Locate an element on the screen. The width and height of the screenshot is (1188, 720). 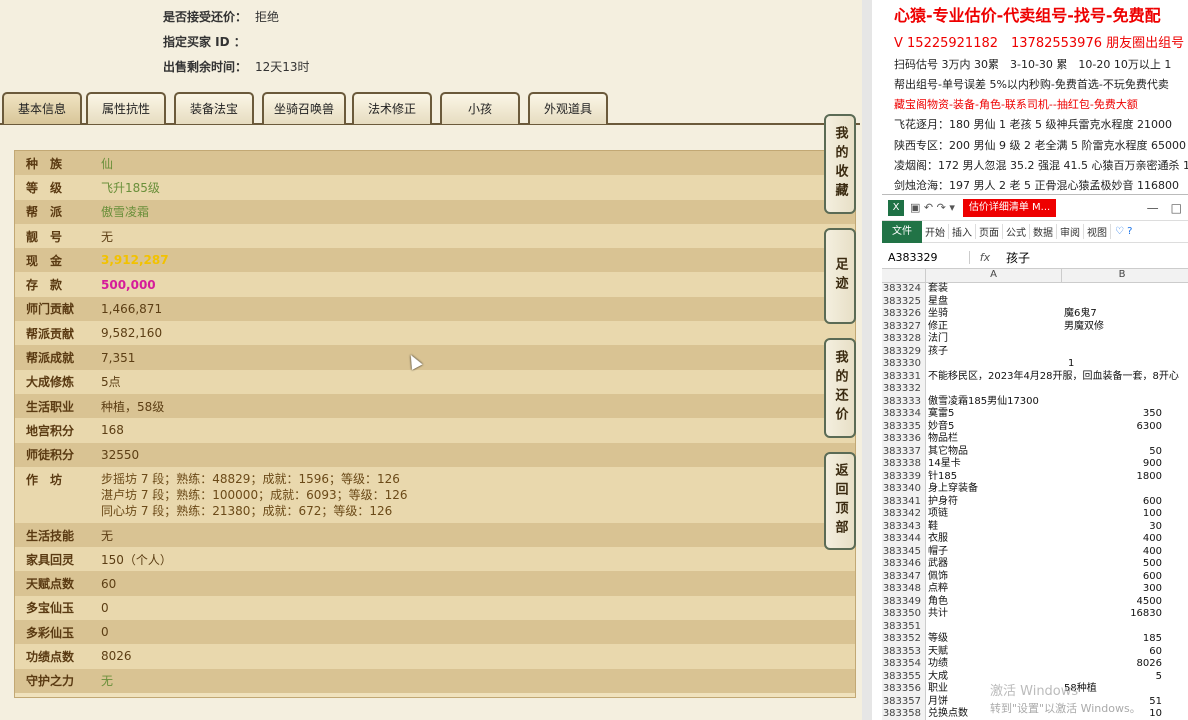
row-number: 383358 is located at coordinates (904, 714).